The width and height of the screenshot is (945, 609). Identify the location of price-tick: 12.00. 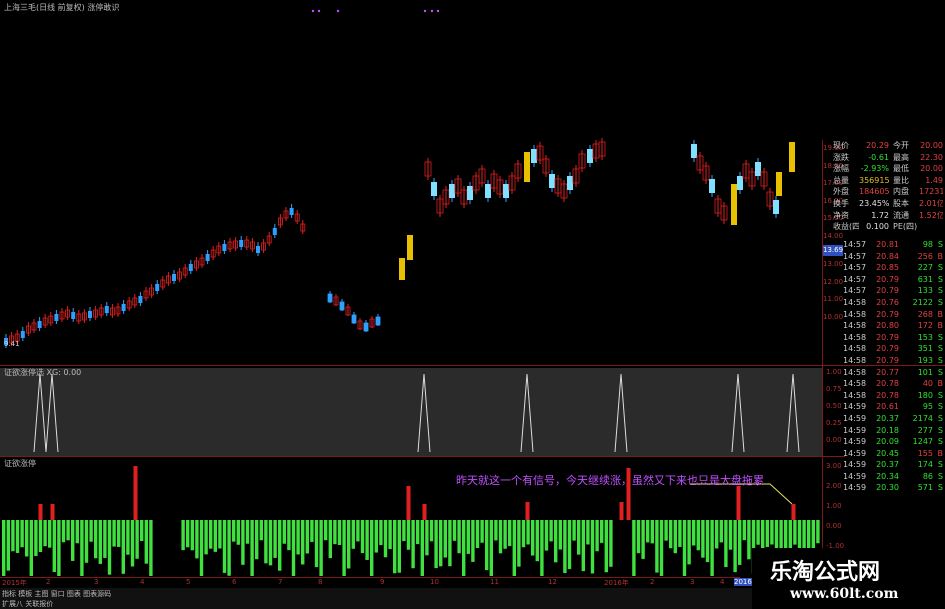
(833, 281).